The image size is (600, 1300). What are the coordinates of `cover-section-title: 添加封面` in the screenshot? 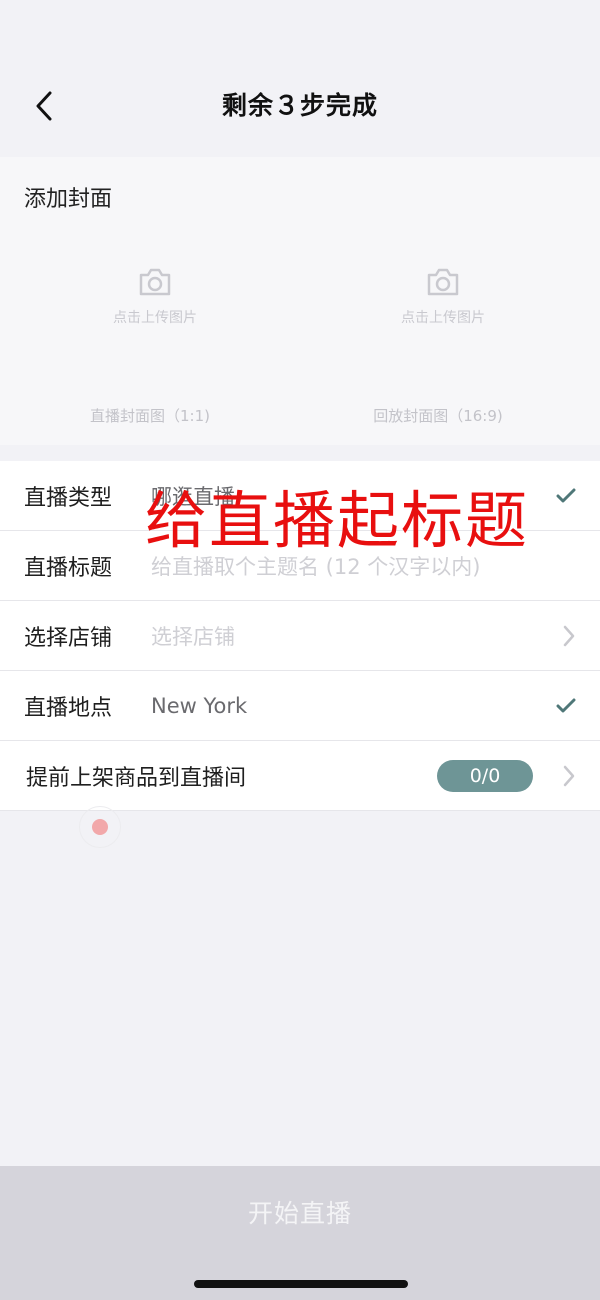 It's located at (68, 199).